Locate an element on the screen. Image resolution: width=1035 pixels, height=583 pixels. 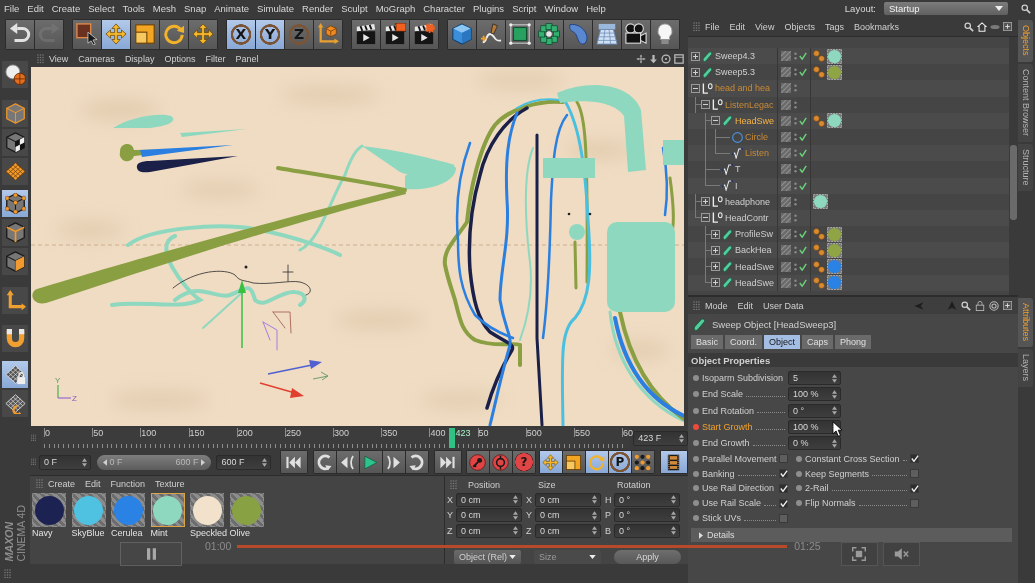
tab: Coord. is located at coordinates (744, 342).